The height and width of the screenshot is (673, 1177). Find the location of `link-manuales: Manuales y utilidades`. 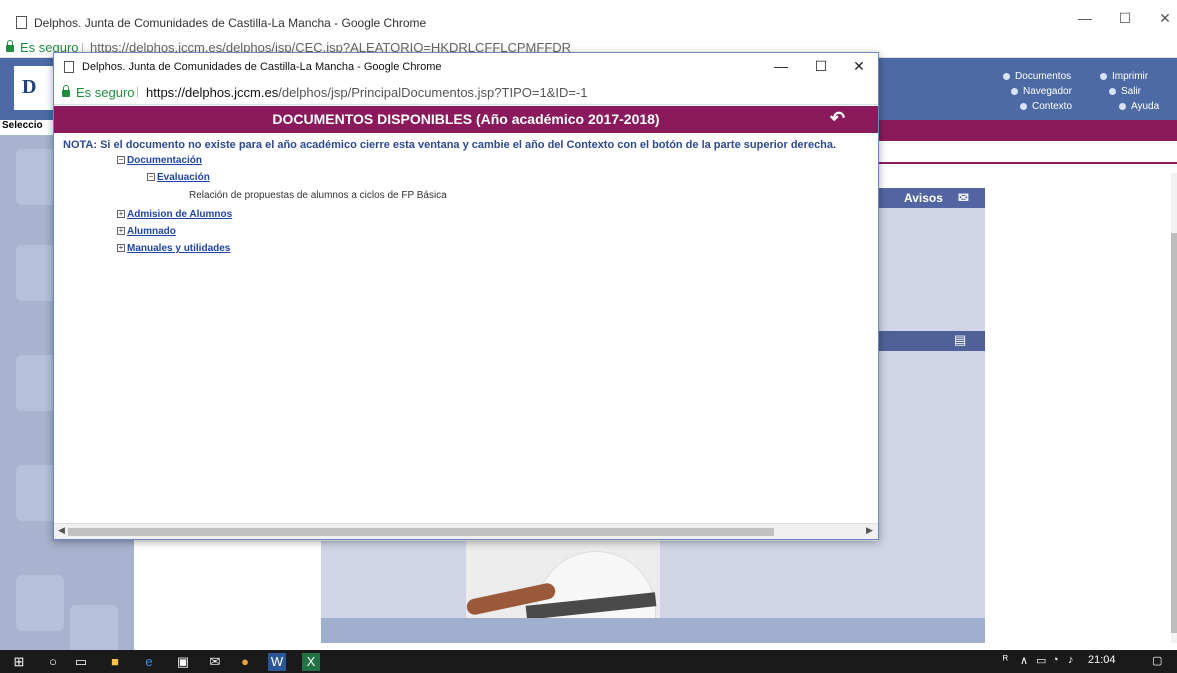

link-manuales: Manuales y utilidades is located at coordinates (178, 248).